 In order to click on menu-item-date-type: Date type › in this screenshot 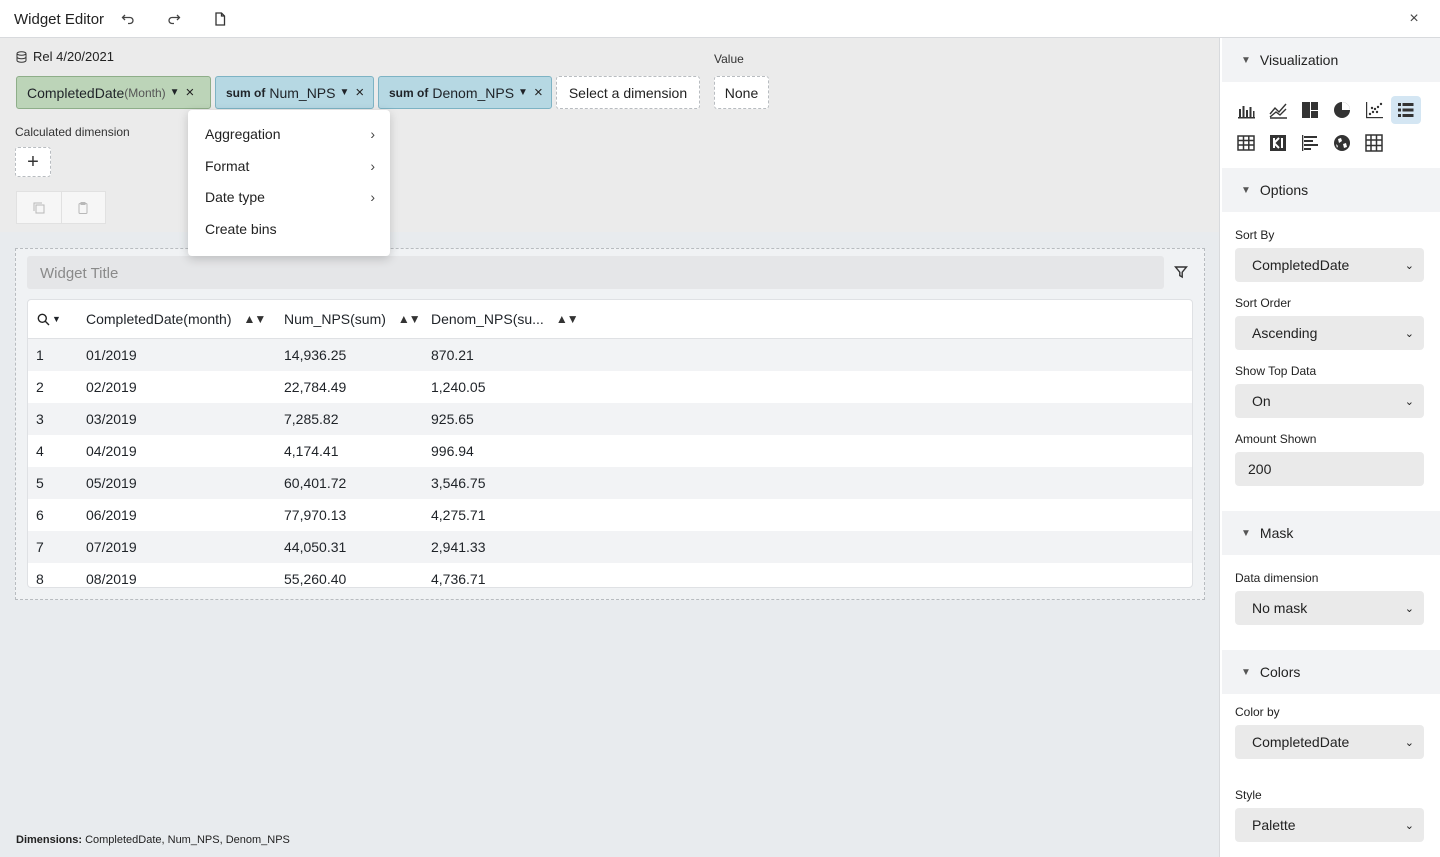, I will do `click(290, 197)`.